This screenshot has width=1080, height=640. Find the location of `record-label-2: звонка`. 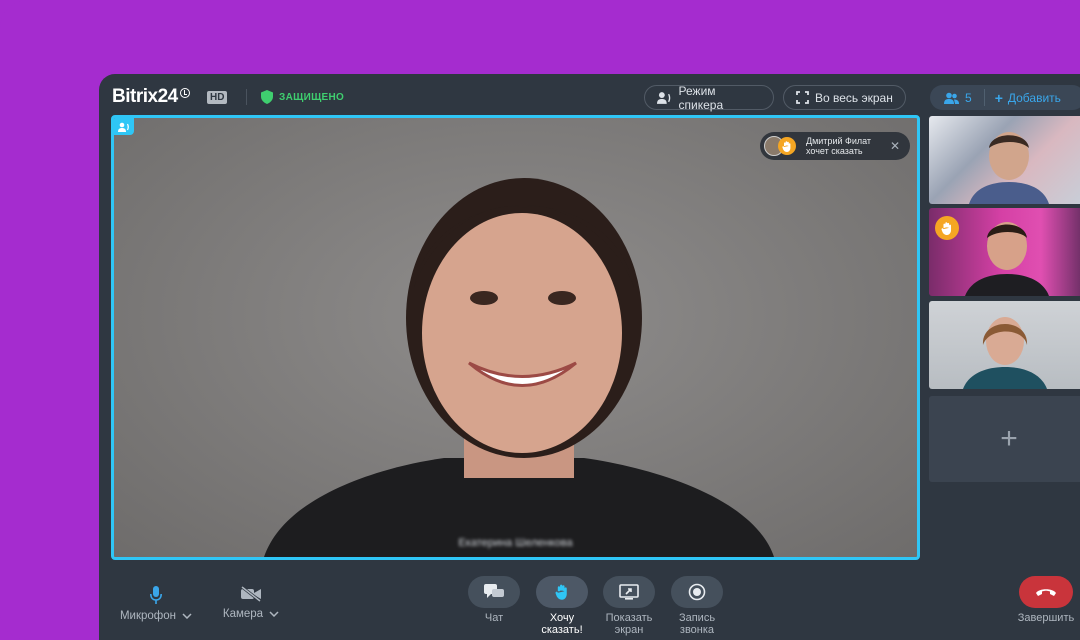

record-label-2: звонка is located at coordinates (697, 630).